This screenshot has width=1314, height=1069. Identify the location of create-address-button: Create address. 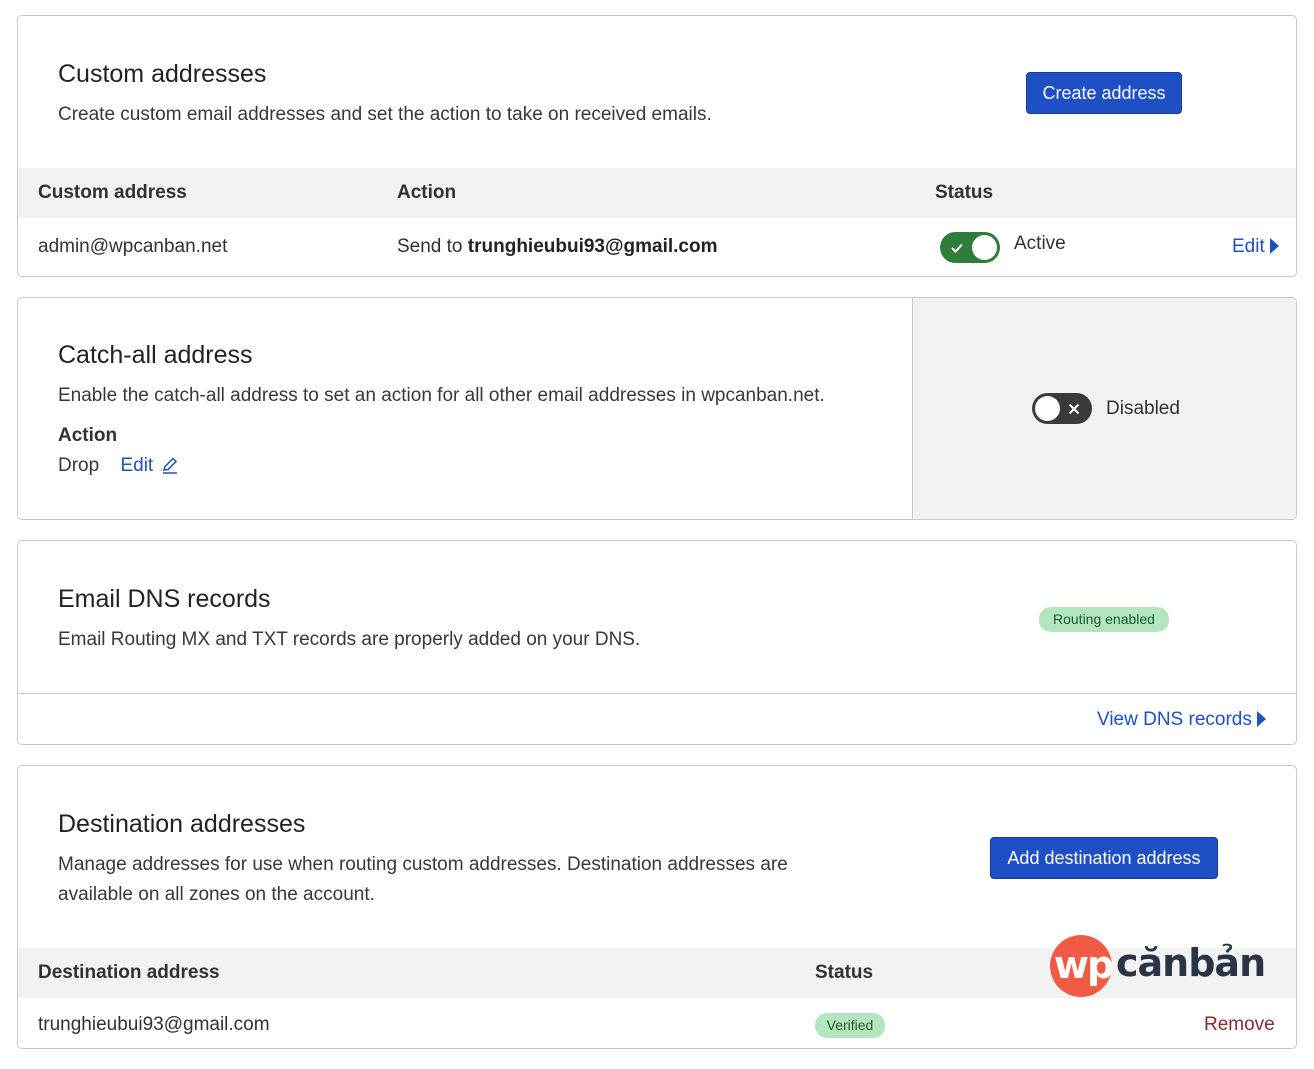
(1104, 93).